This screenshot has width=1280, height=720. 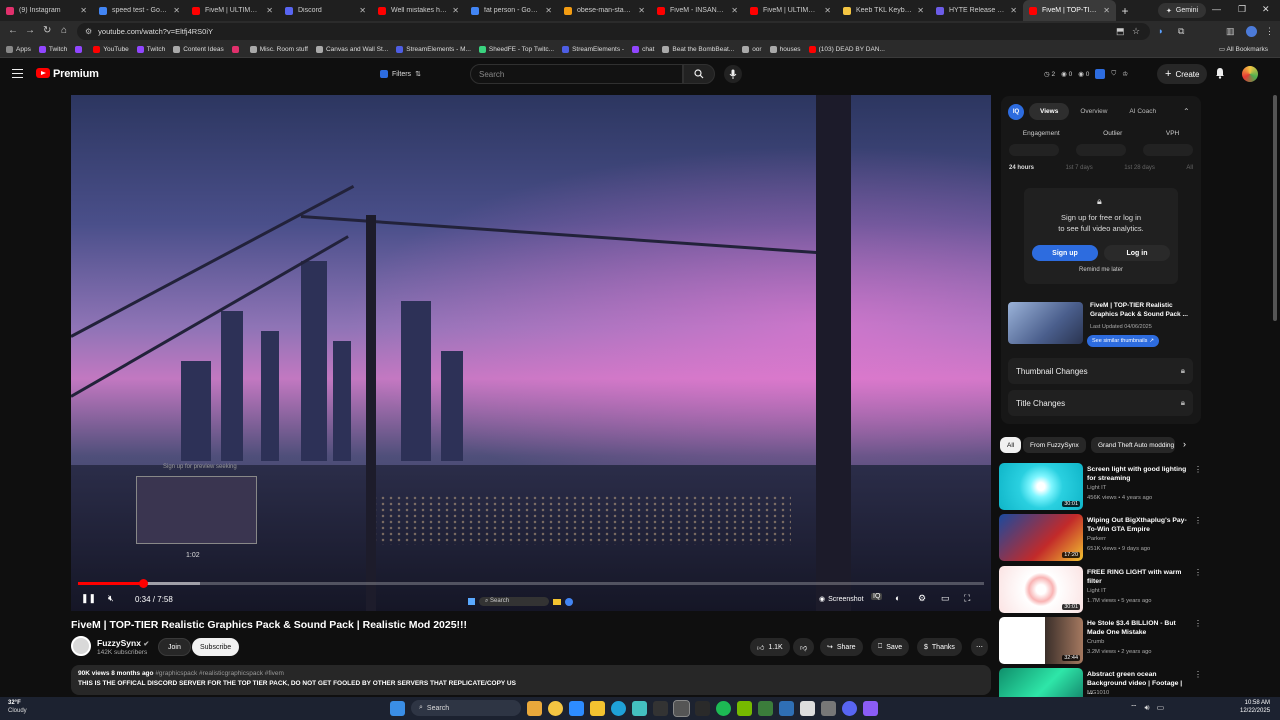 What do you see at coordinates (216, 647) in the screenshot?
I see `subscribe-button: Subscribe` at bounding box center [216, 647].